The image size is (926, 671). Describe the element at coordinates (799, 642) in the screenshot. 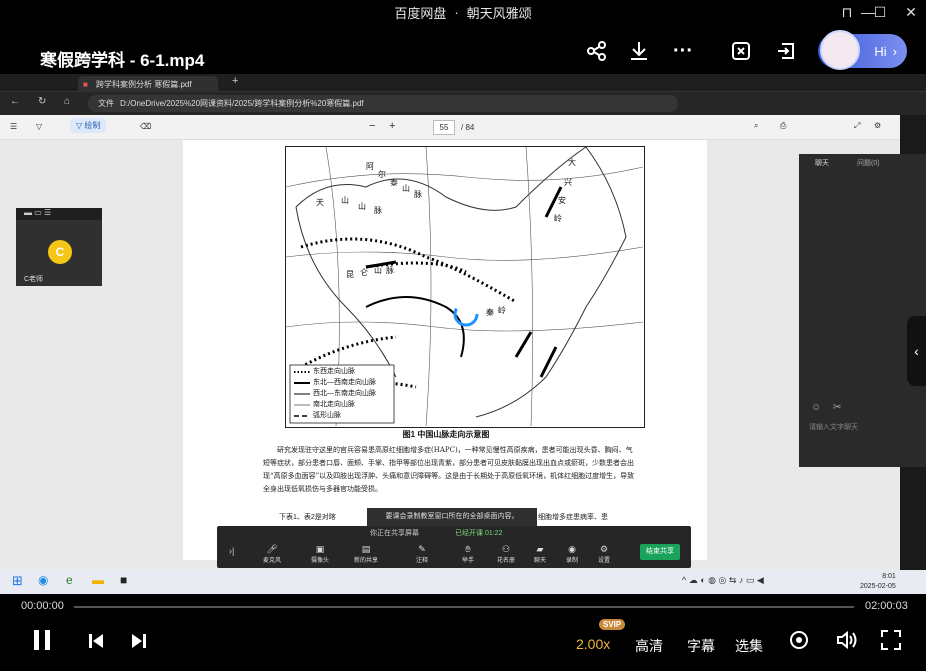

I see `eye-protect-icon` at that location.